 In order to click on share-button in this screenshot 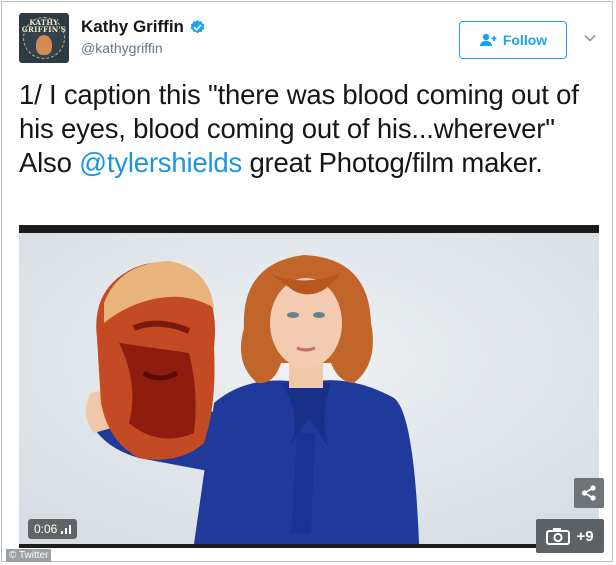, I will do `click(589, 493)`.